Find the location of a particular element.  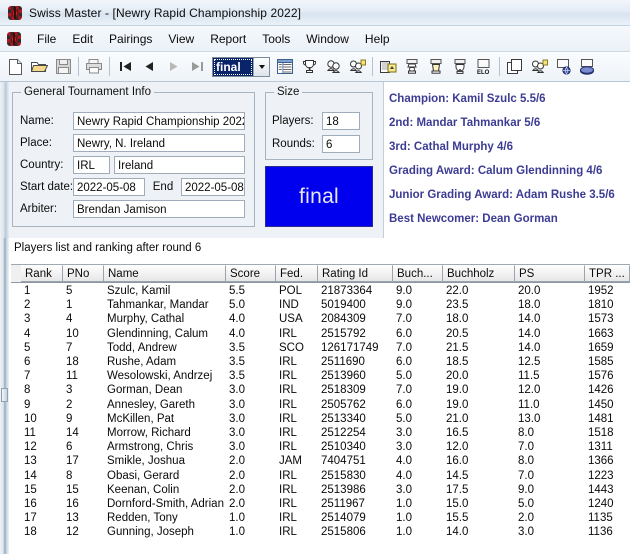

chevron-down-icon is located at coordinates (261, 66).